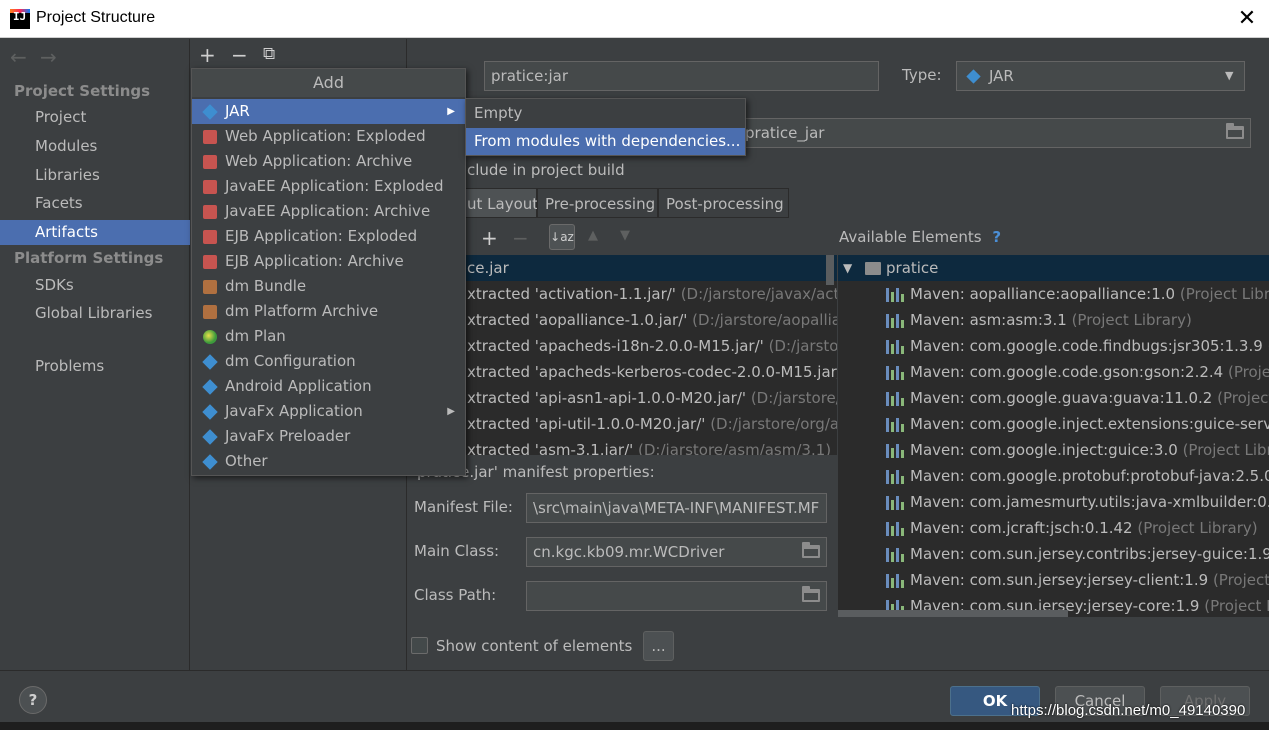  I want to click on menu-item-label: Web Application: Archive, so click(319, 161).